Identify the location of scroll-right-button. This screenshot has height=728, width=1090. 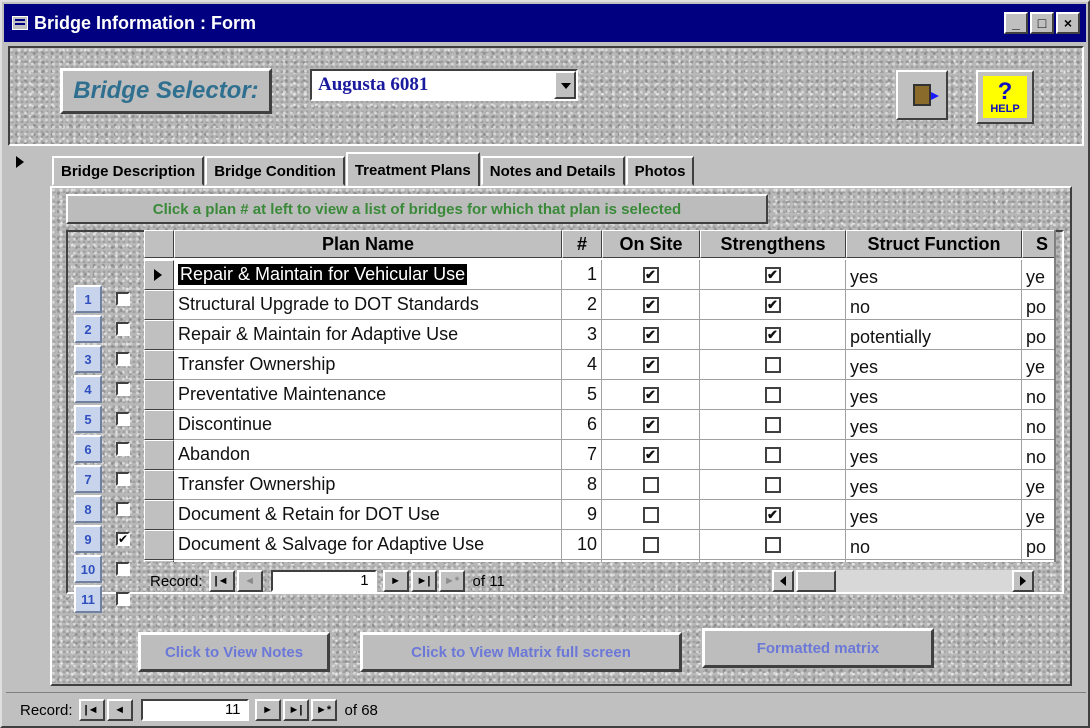
(1023, 581).